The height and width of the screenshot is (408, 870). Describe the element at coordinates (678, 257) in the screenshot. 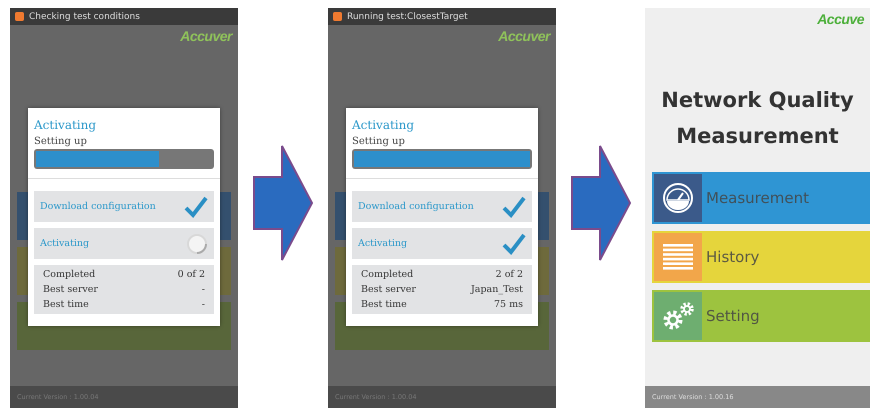

I see `list-icon` at that location.